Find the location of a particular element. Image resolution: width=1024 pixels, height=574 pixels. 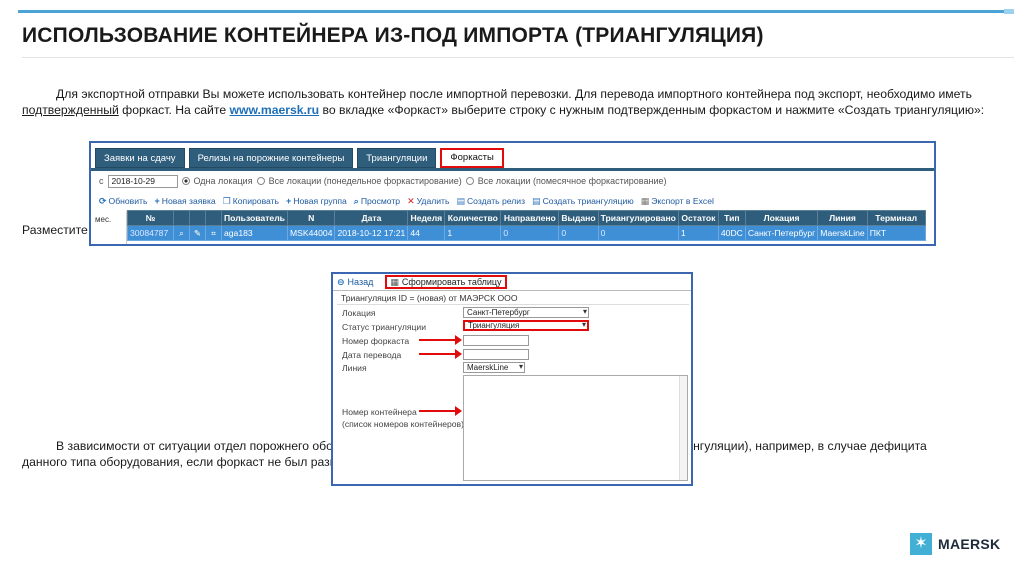

cell-user: aga183 is located at coordinates (254, 233).